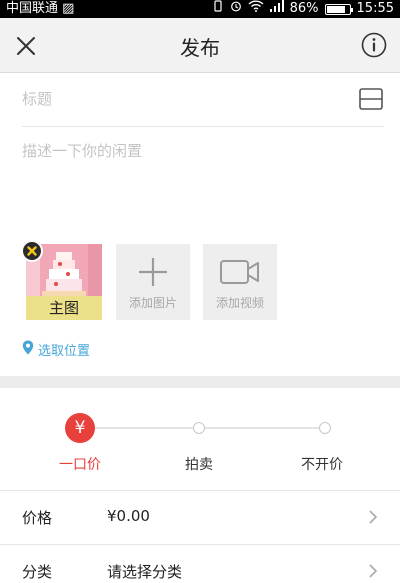 The width and height of the screenshot is (400, 583). What do you see at coordinates (64, 351) in the screenshot?
I see `location-label: 选取位置` at bounding box center [64, 351].